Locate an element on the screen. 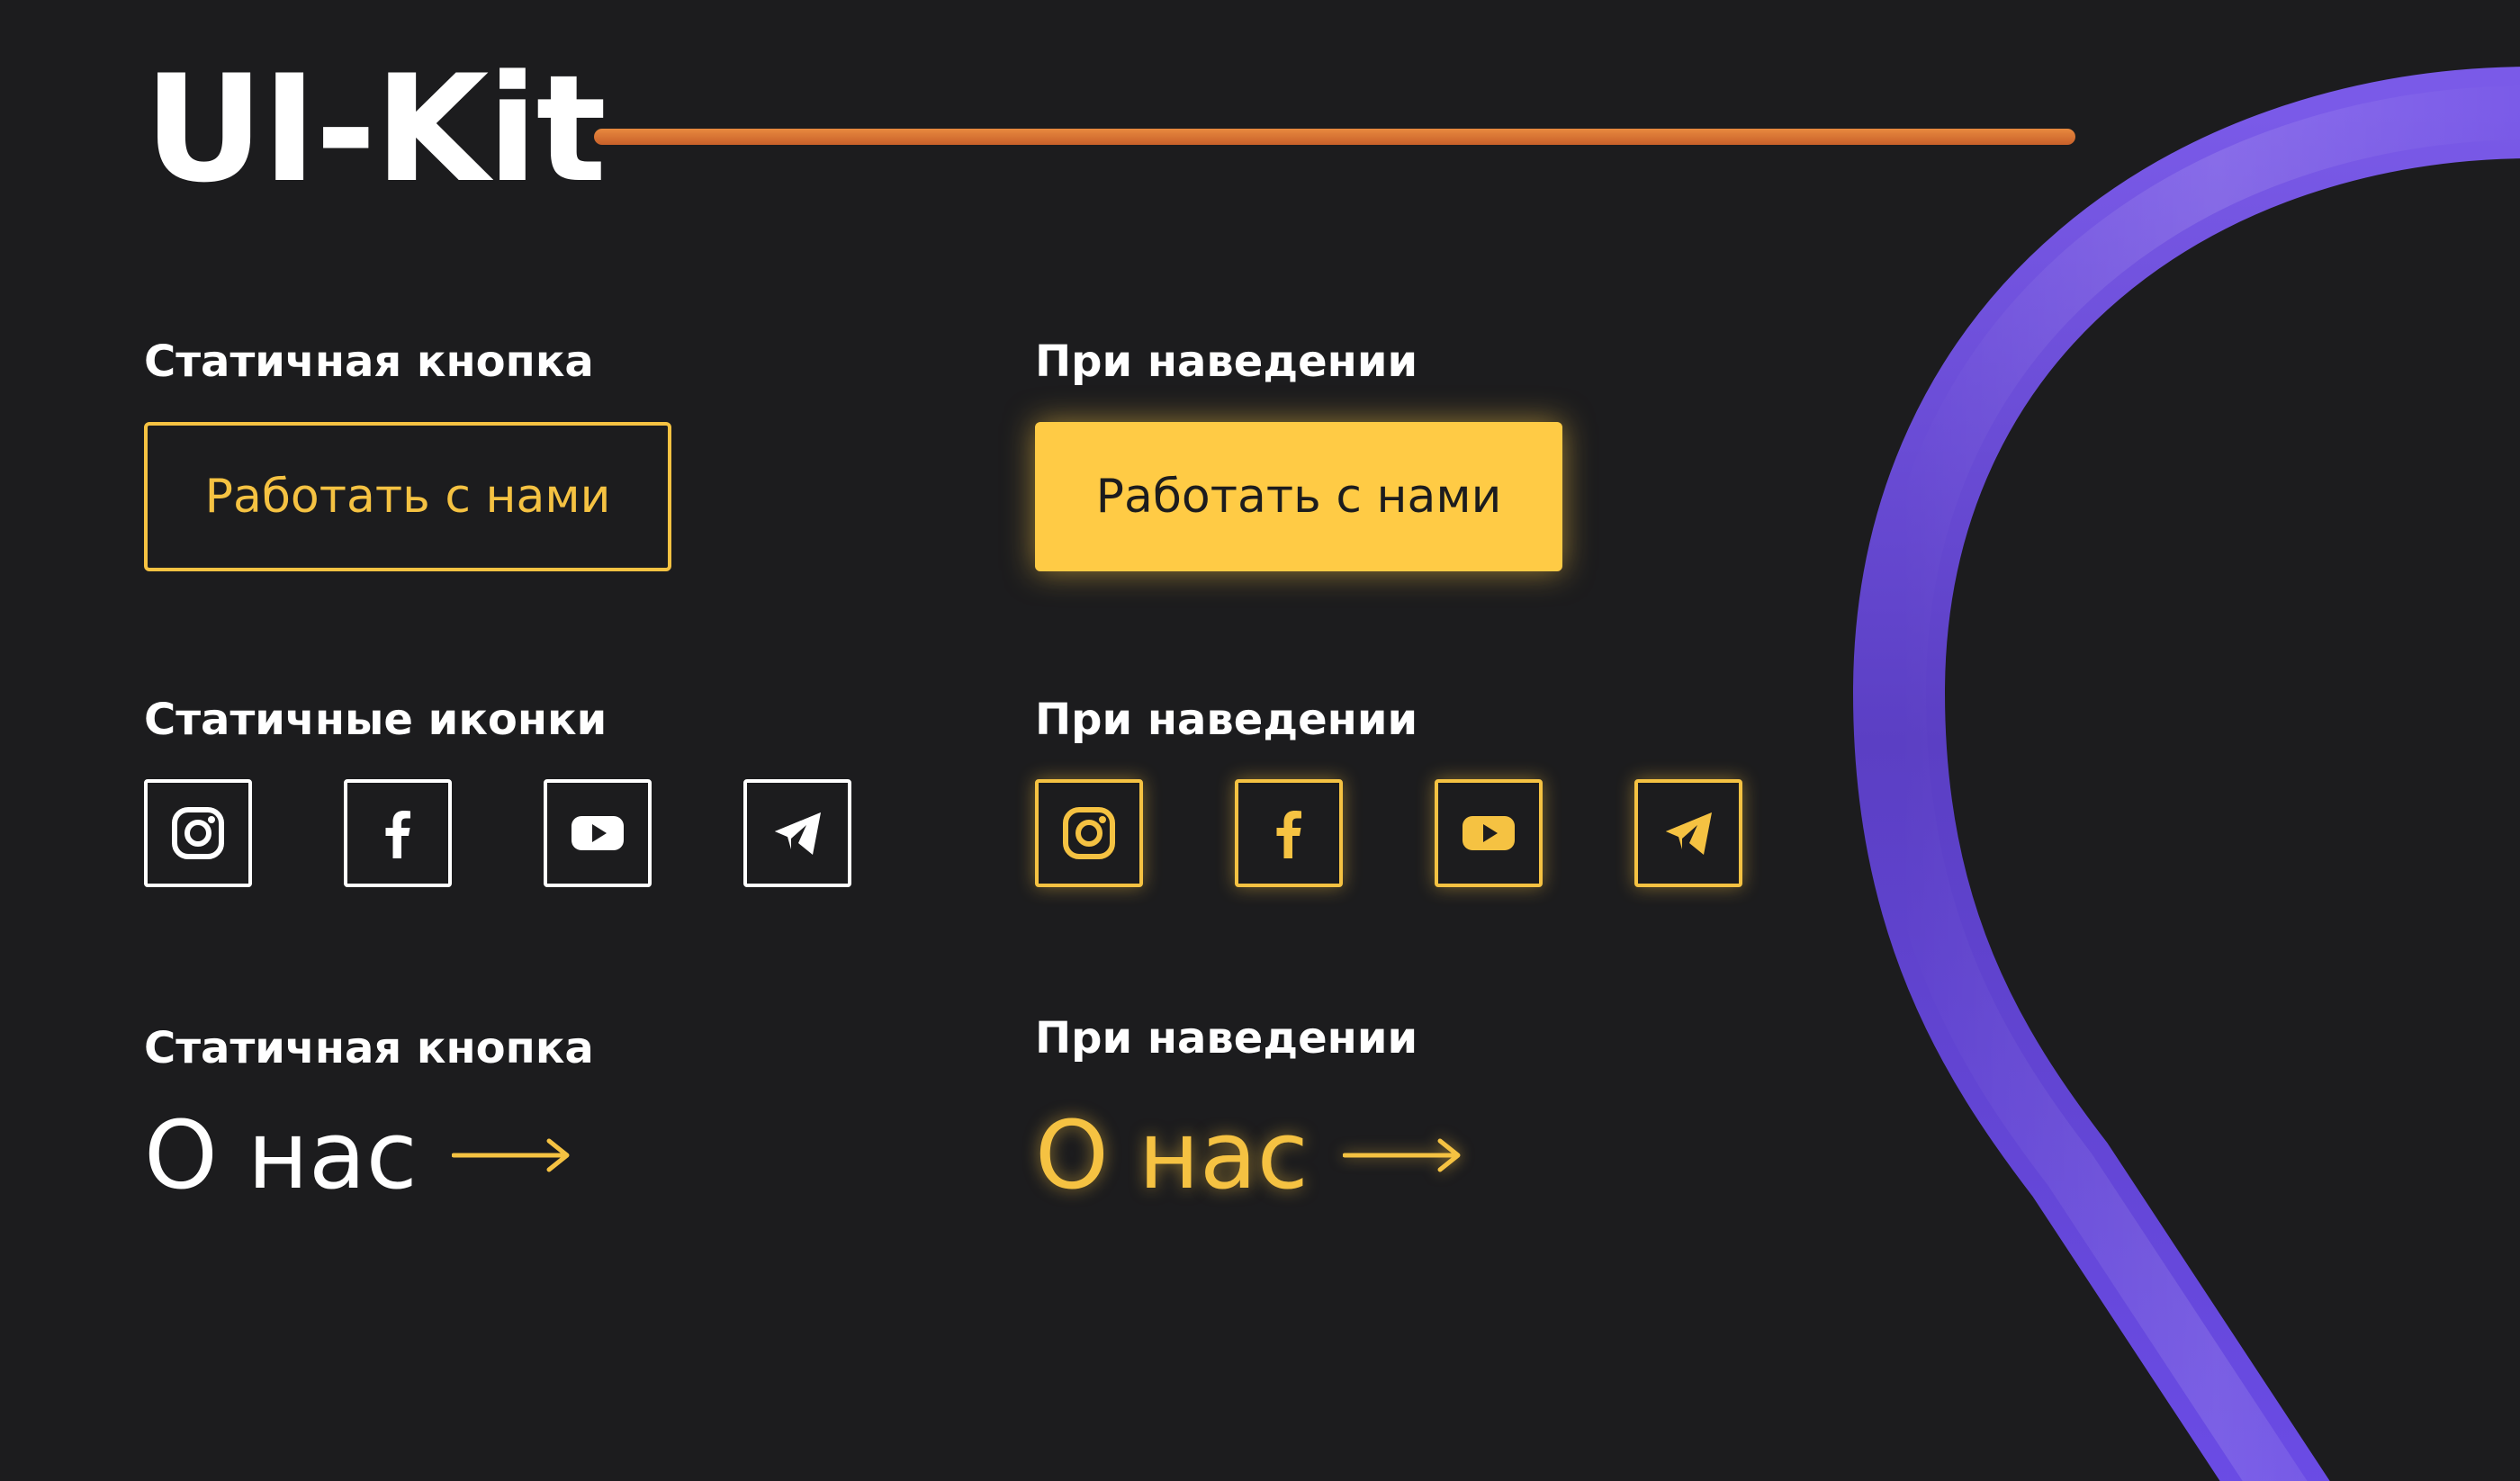 This screenshot has height=1481, width=2520. hover-link-label: При наведении is located at coordinates (1226, 1038).